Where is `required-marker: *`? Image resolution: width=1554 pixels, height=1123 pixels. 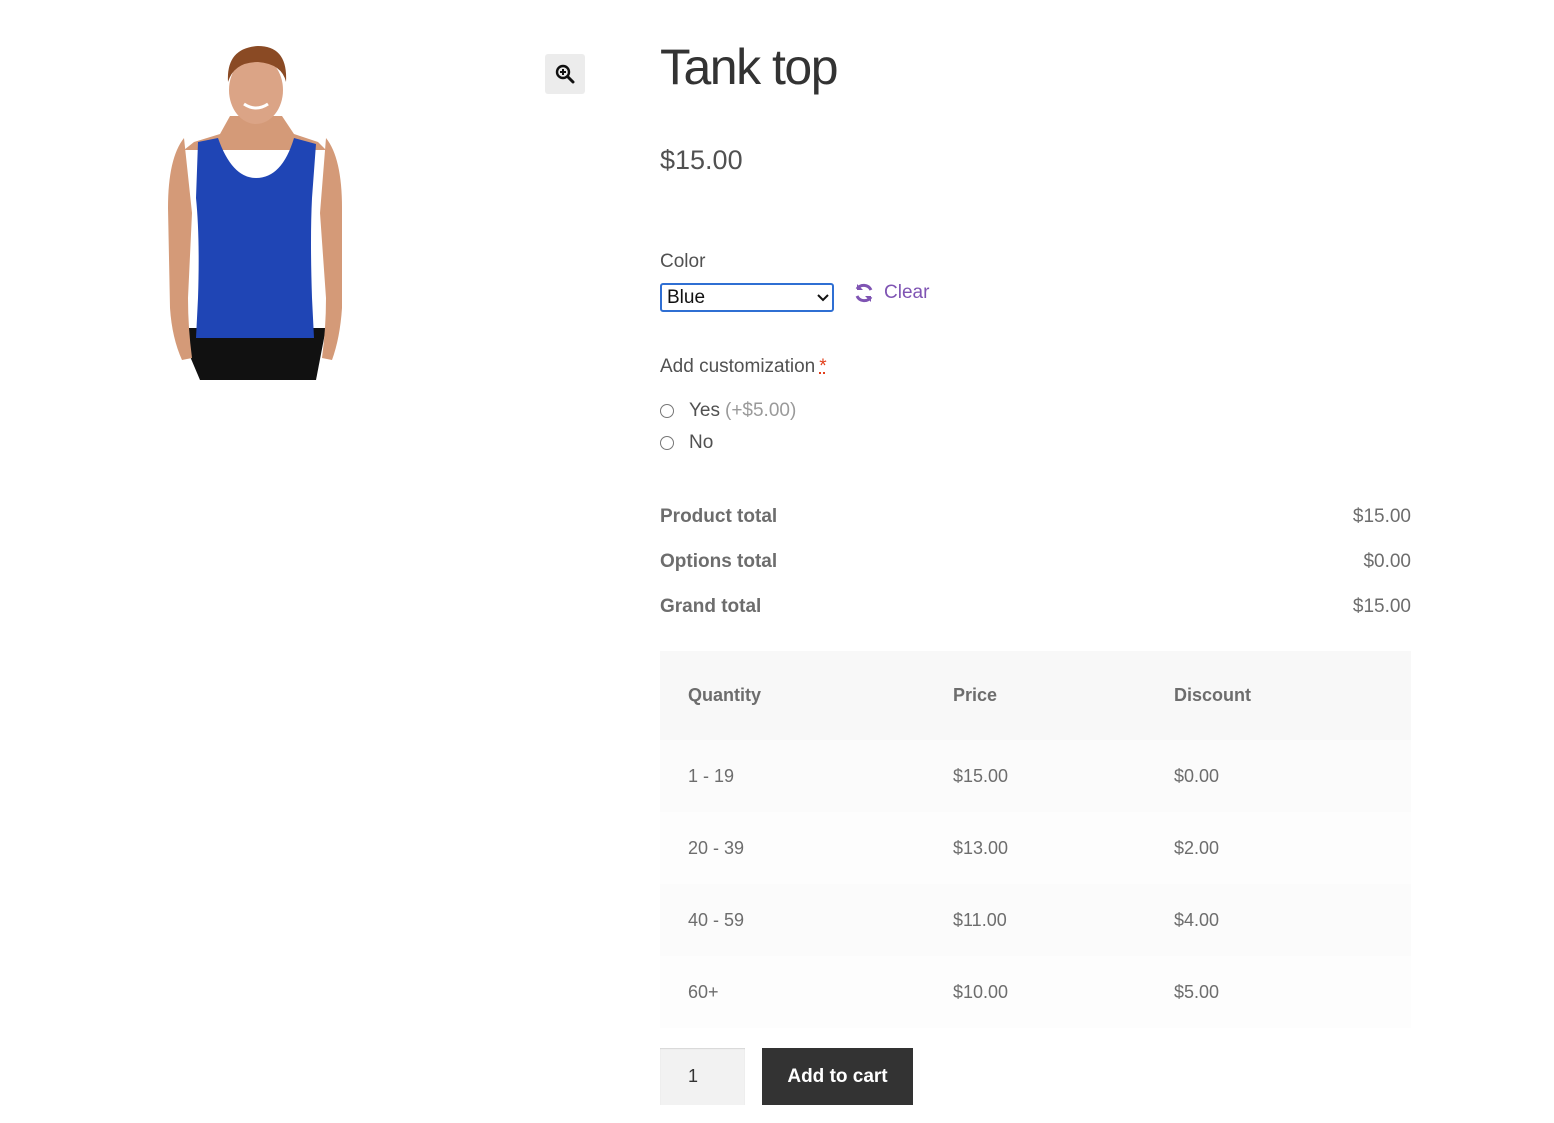 required-marker: * is located at coordinates (823, 366).